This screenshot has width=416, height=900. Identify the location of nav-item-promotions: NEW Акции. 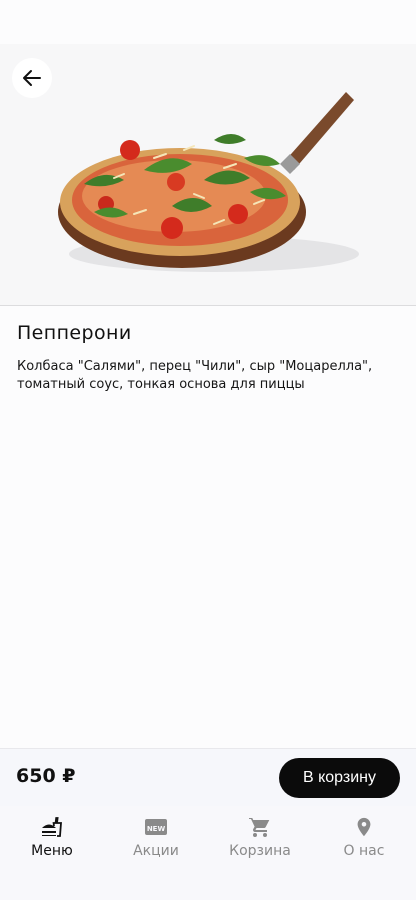
(156, 853).